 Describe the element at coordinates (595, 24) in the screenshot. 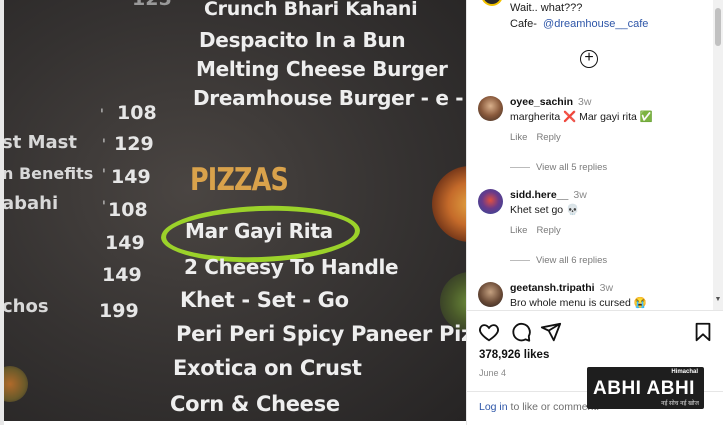

I see `caption-mention-link: @dreamhouse__cafe` at that location.